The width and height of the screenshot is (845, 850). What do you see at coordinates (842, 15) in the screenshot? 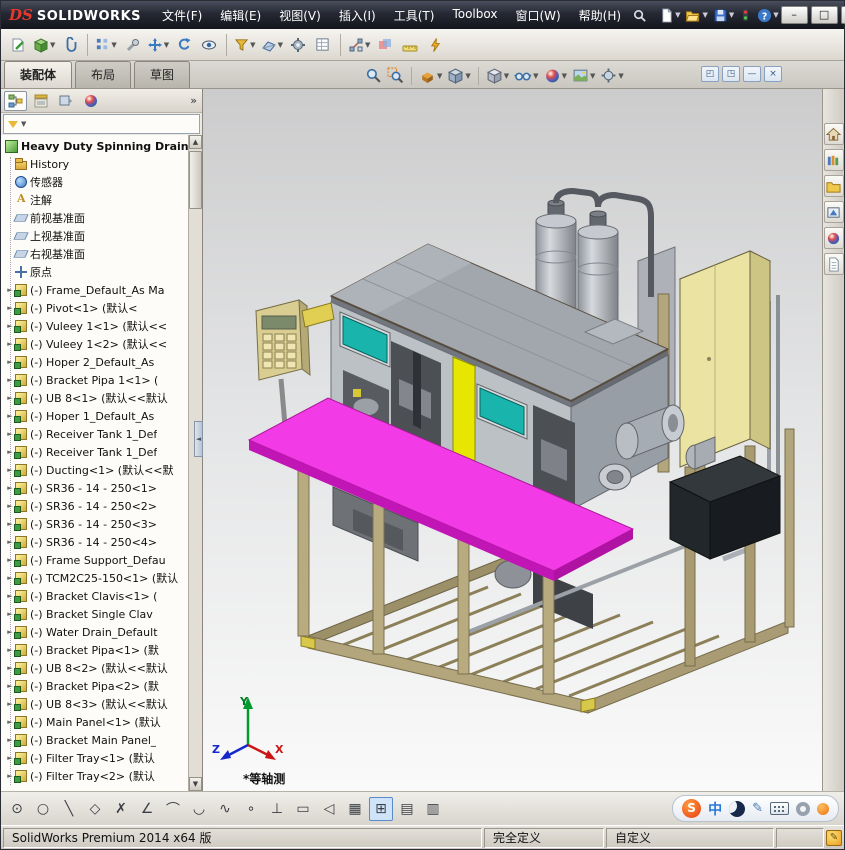
I see `close-button: ×` at bounding box center [842, 15].